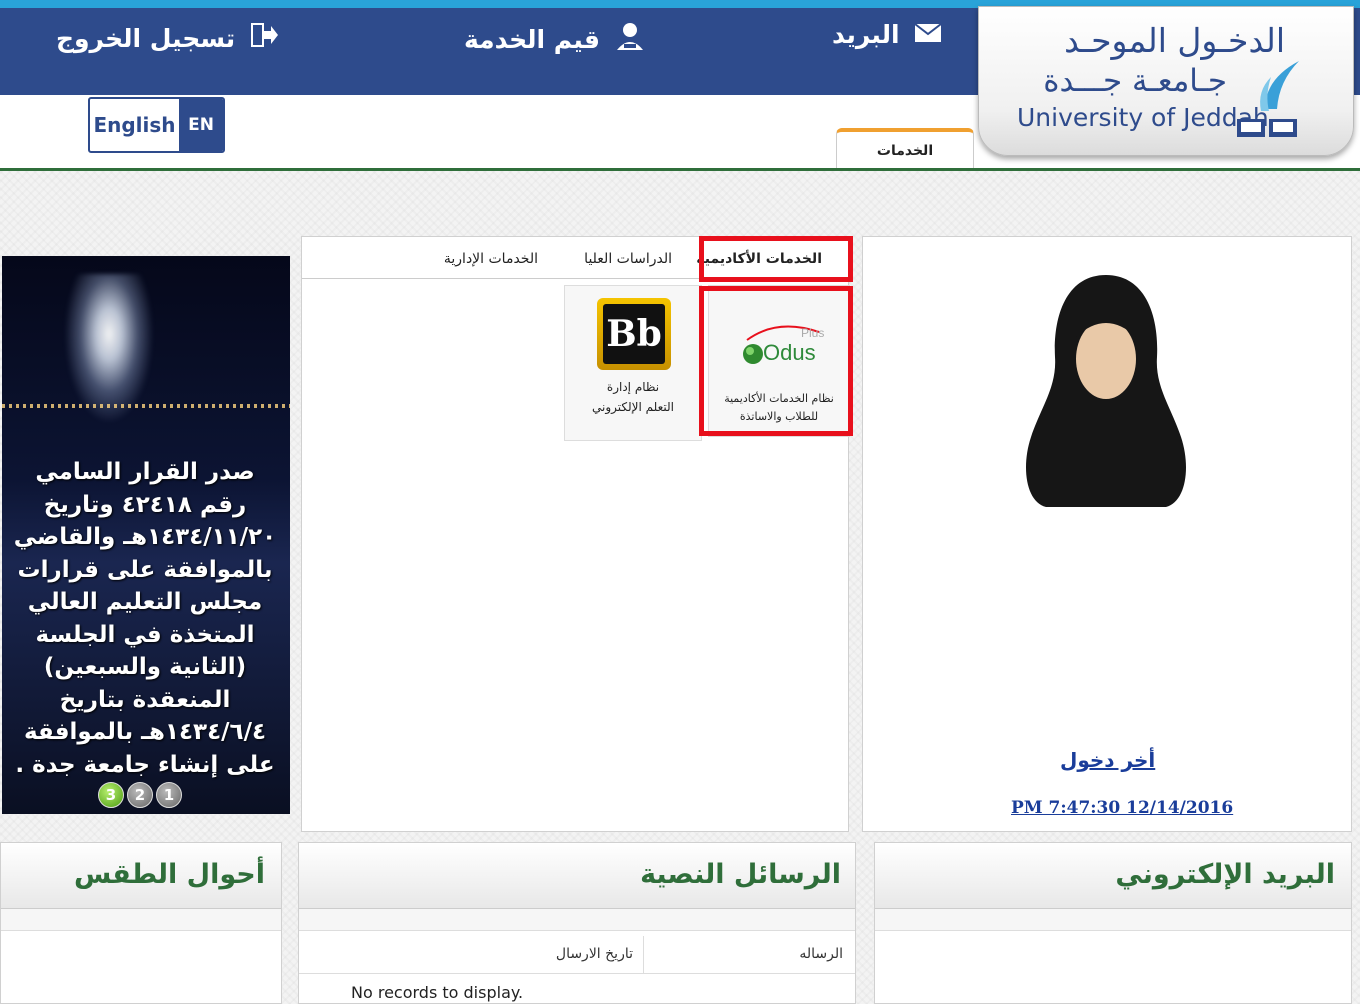 The height and width of the screenshot is (1004, 1360). What do you see at coordinates (146, 38) in the screenshot?
I see `logout-label: تسجيل الخروج` at bounding box center [146, 38].